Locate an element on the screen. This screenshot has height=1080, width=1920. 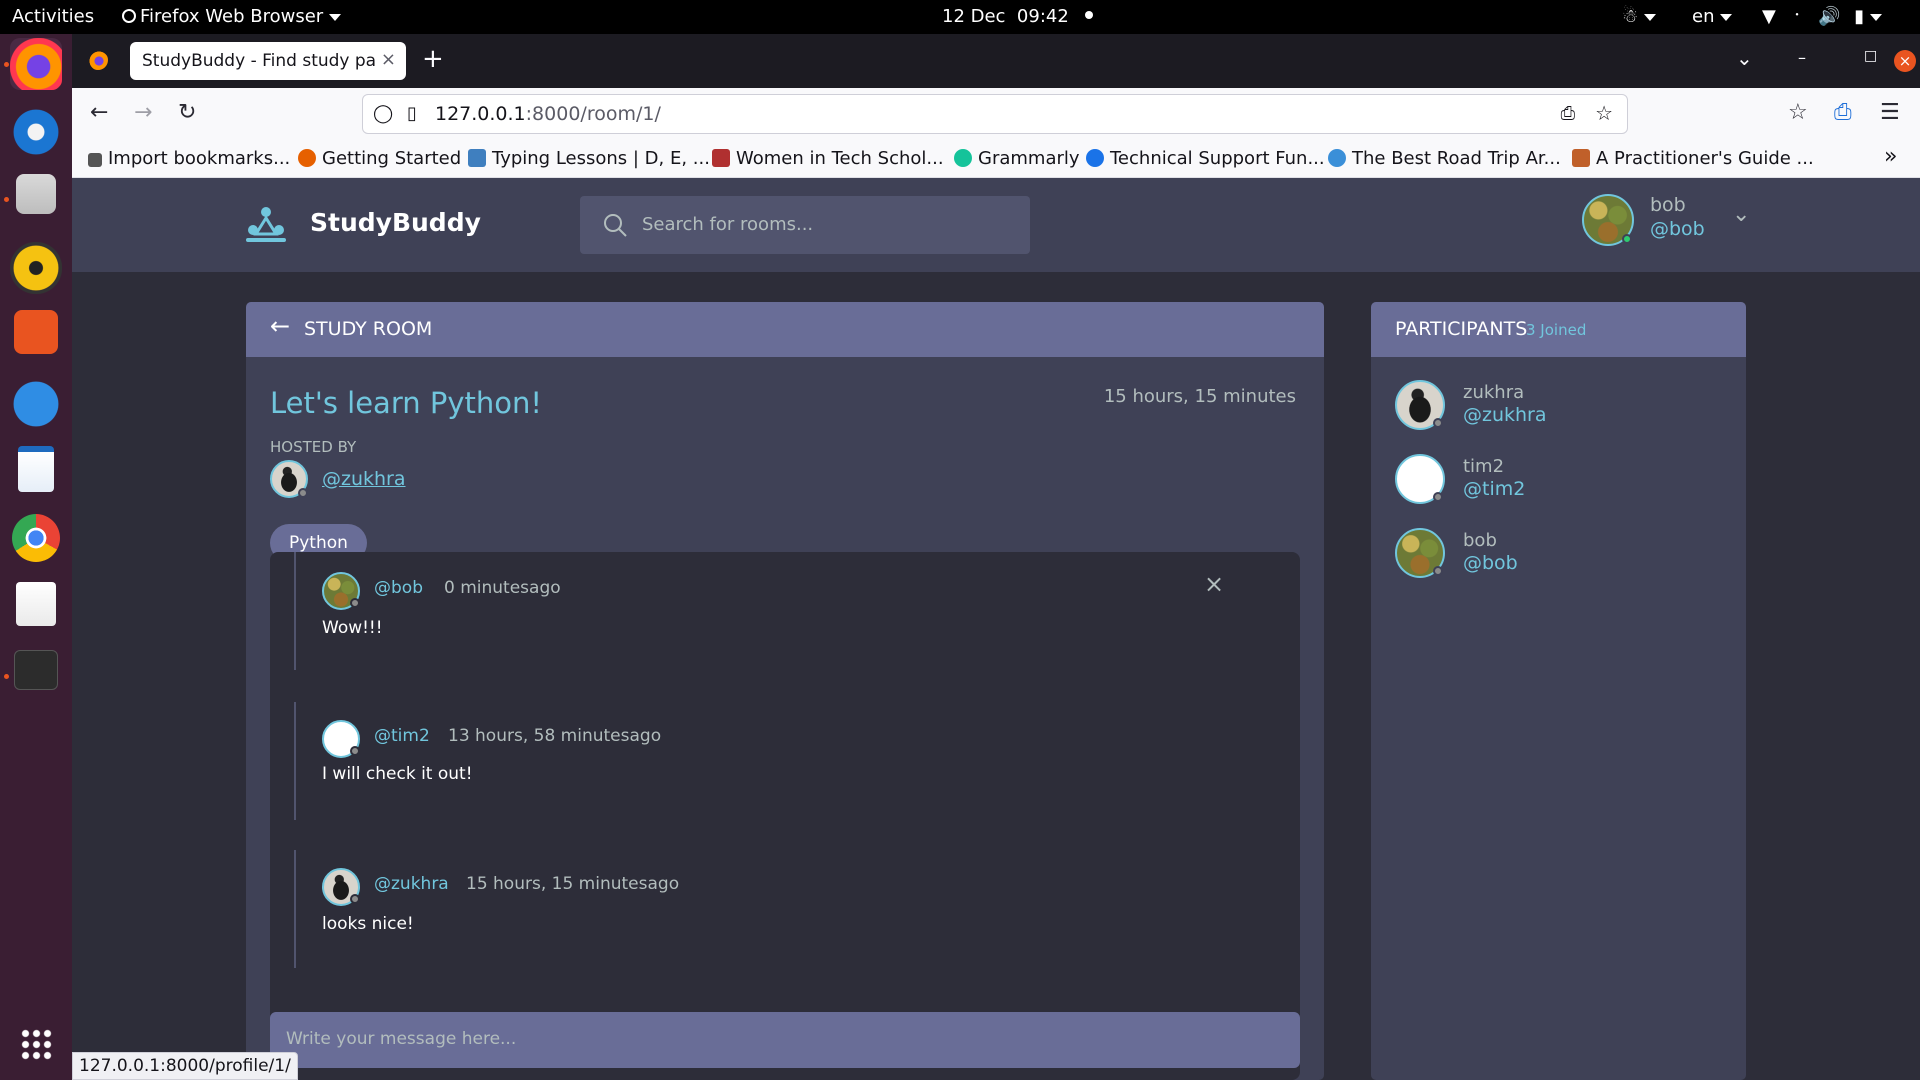
bookmark-item: Grammarly is located at coordinates (1017, 158).